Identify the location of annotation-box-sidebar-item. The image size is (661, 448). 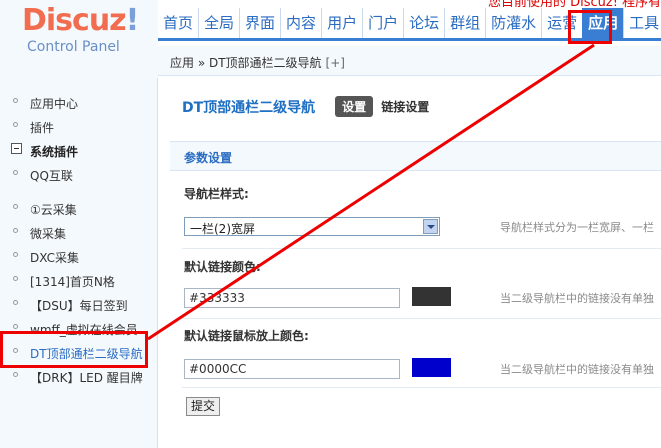
(74, 349).